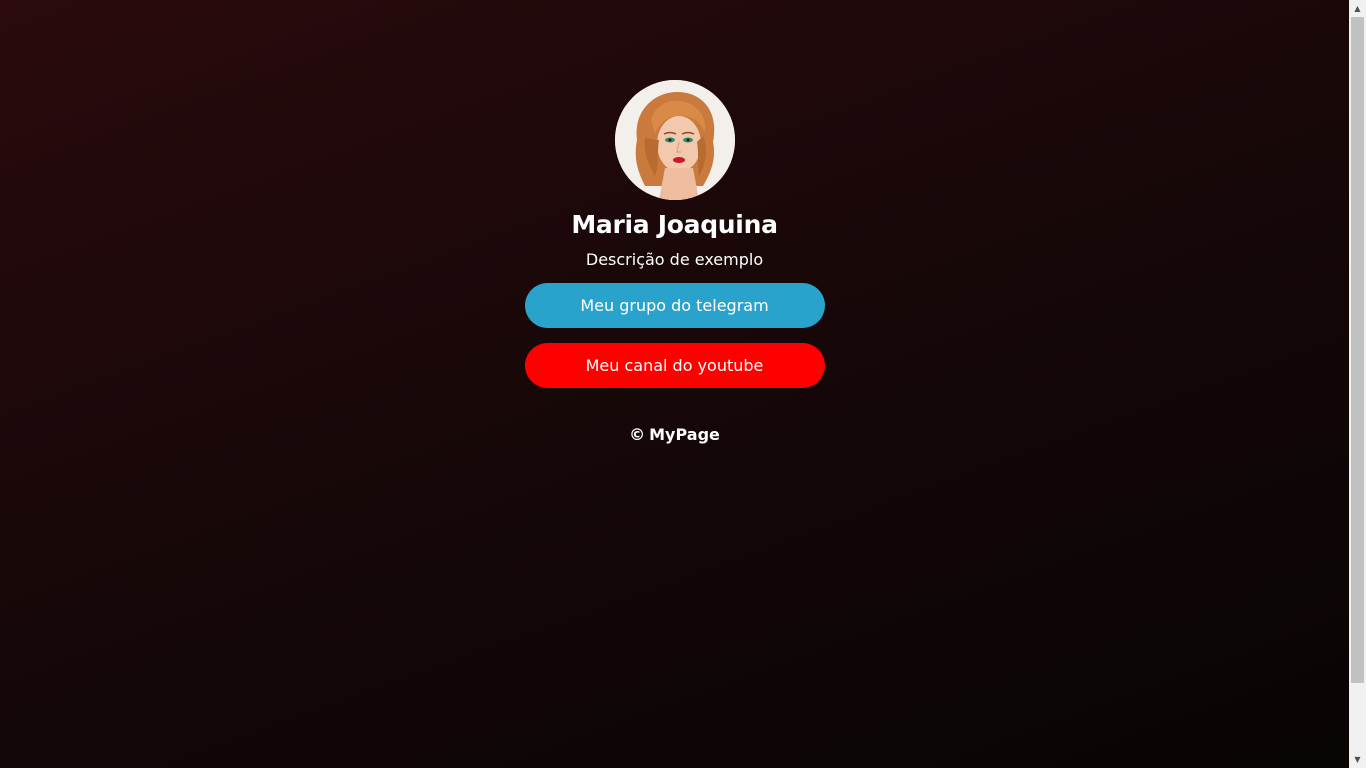  Describe the element at coordinates (674, 224) in the screenshot. I see `profile-name: Maria Joaquina` at that location.